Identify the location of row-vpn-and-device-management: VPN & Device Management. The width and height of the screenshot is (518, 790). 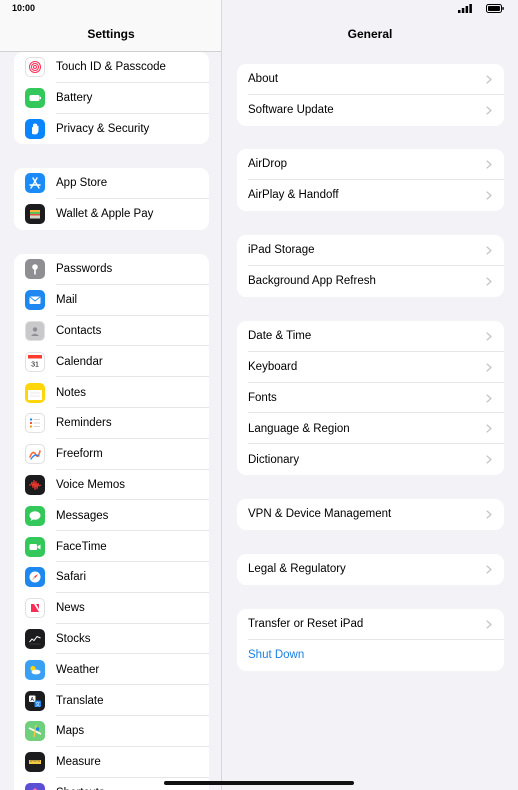
(370, 514).